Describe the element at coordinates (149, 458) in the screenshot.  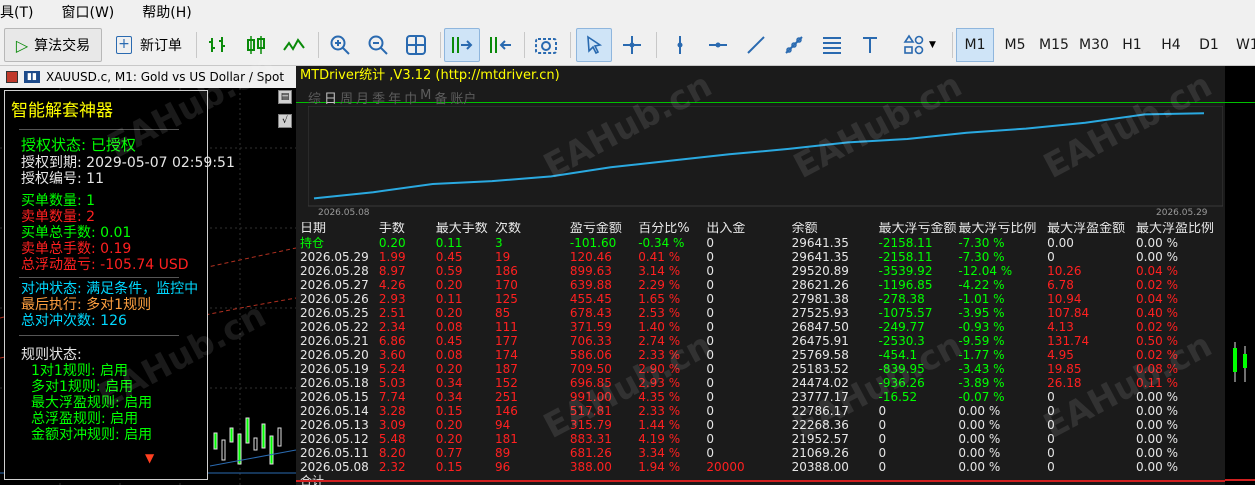
I see `expand-arrow-icon: ▼` at that location.